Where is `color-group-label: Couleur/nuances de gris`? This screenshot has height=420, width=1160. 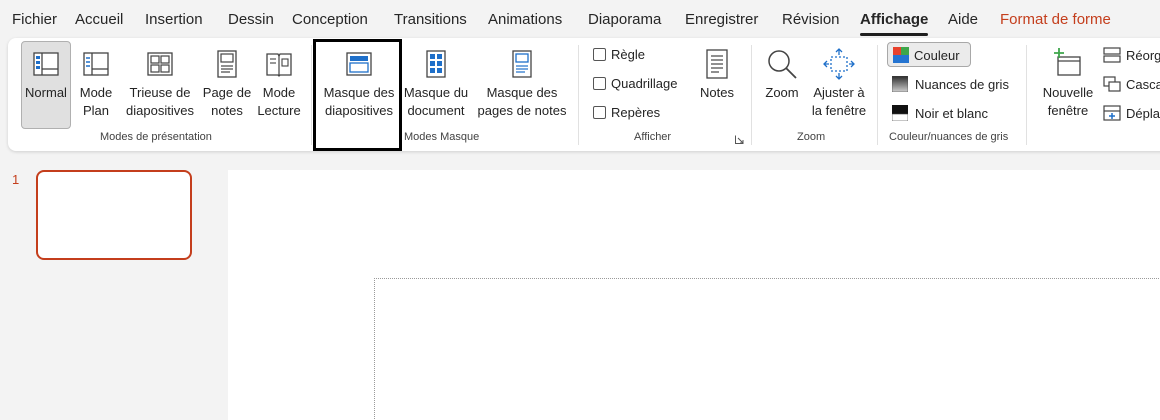
color-group-label: Couleur/nuances de gris is located at coordinates (949, 137).